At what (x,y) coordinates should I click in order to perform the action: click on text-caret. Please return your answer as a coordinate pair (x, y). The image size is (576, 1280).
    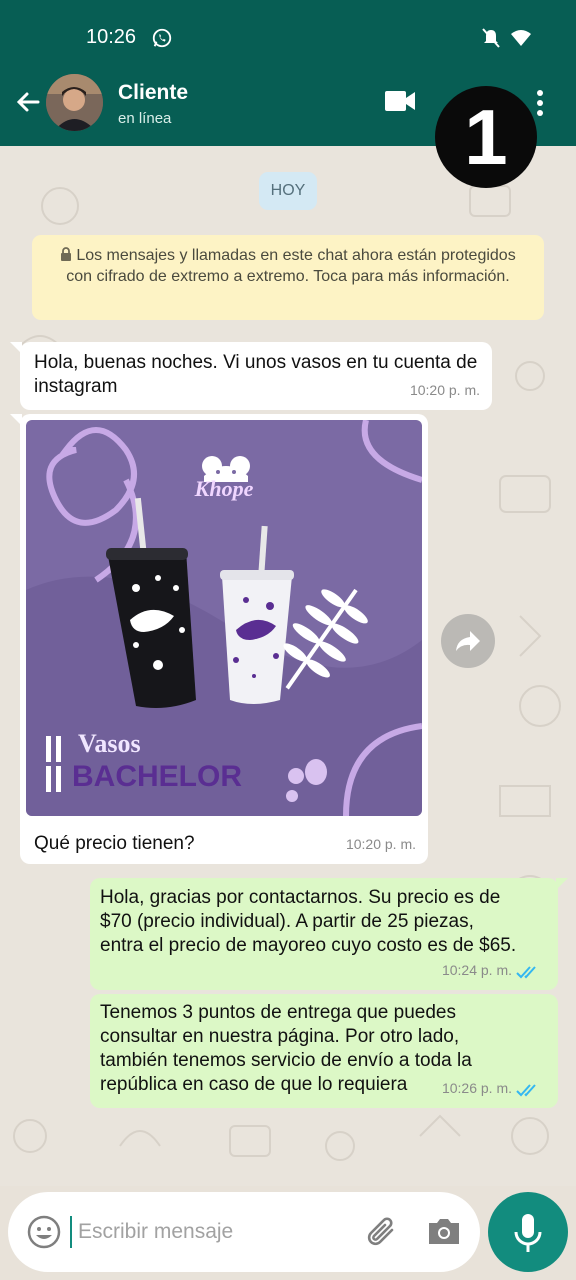
    Looking at the image, I should click on (71, 1232).